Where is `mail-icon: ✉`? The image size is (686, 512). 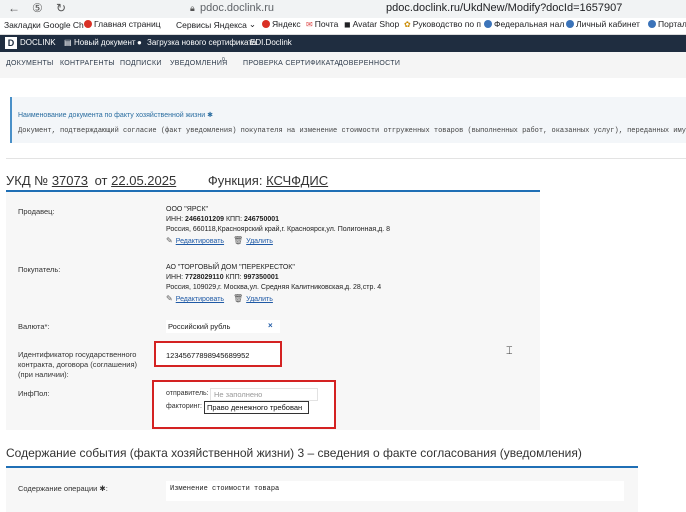 mail-icon: ✉ is located at coordinates (309, 24).